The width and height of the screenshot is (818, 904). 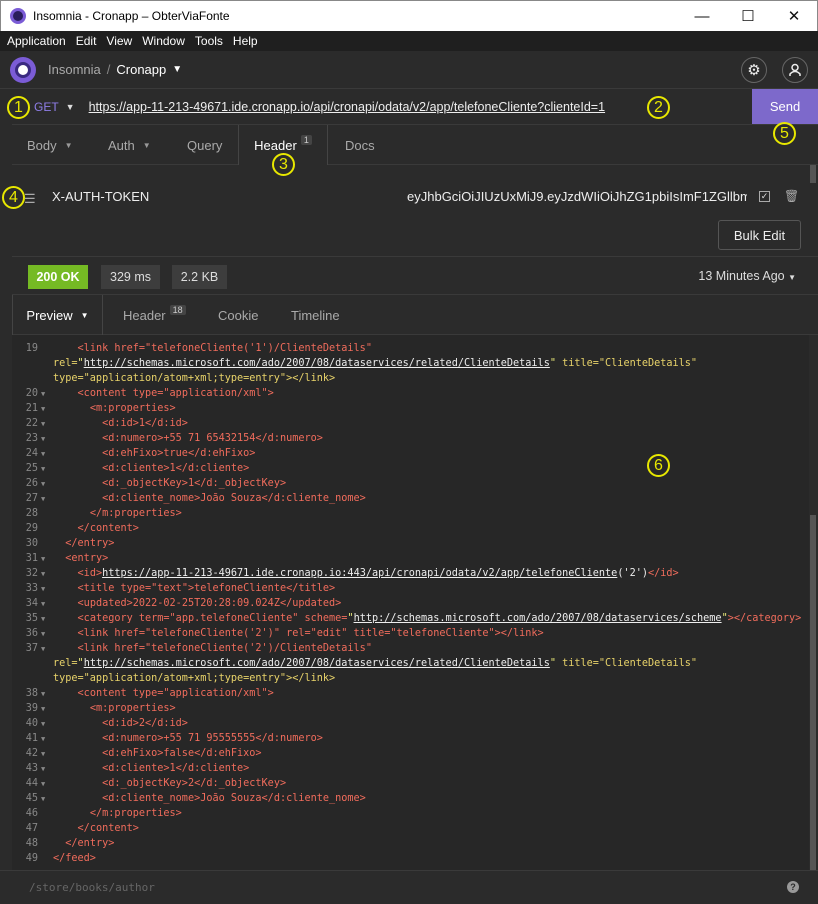 I want to click on insomnia-app-icon, so click(x=18, y=16).